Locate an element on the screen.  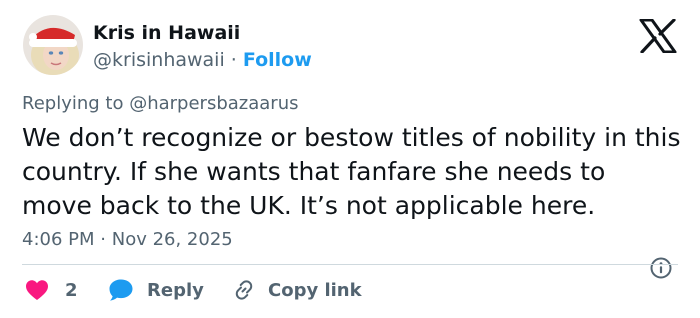
user-avatar-icon is located at coordinates (53, 45).